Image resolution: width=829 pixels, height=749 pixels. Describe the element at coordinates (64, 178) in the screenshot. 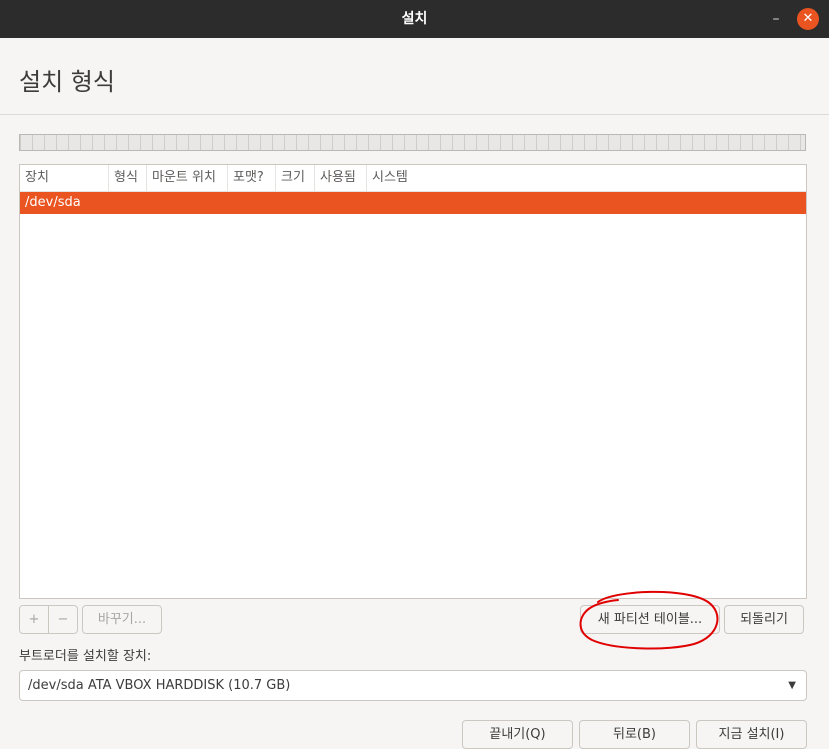

I see `column-header-device: 장치` at that location.